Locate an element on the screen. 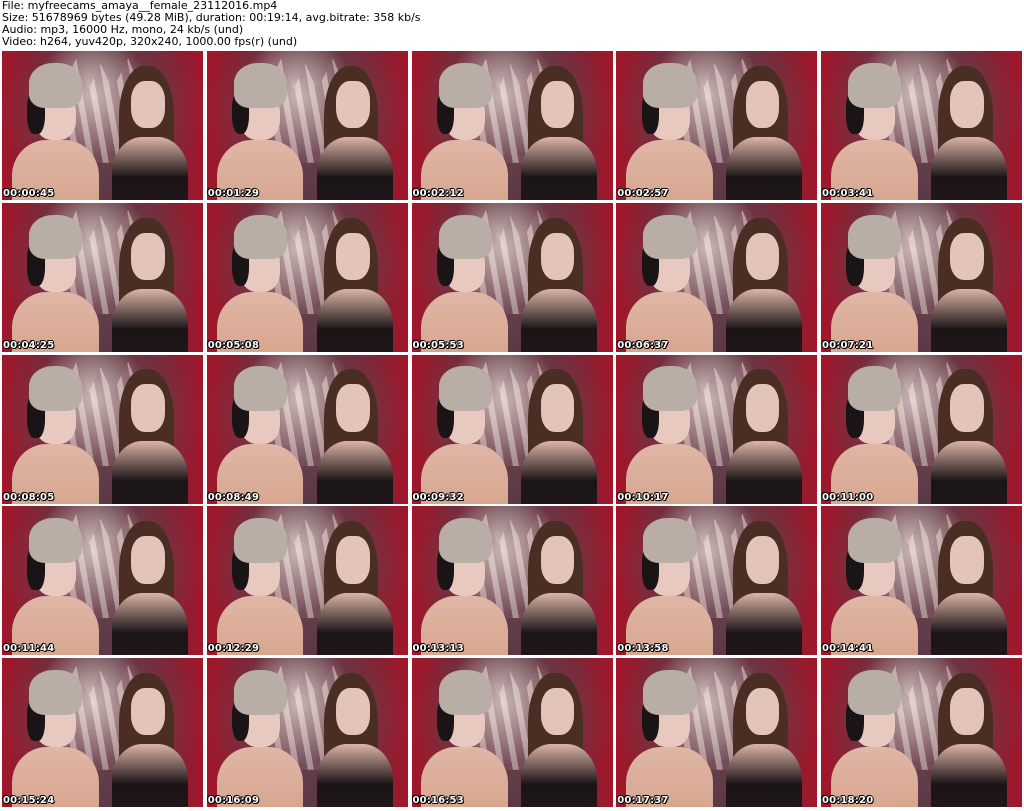 The width and height of the screenshot is (1024, 811). thumbnail-timestamp: 00:18:20 is located at coordinates (848, 800).